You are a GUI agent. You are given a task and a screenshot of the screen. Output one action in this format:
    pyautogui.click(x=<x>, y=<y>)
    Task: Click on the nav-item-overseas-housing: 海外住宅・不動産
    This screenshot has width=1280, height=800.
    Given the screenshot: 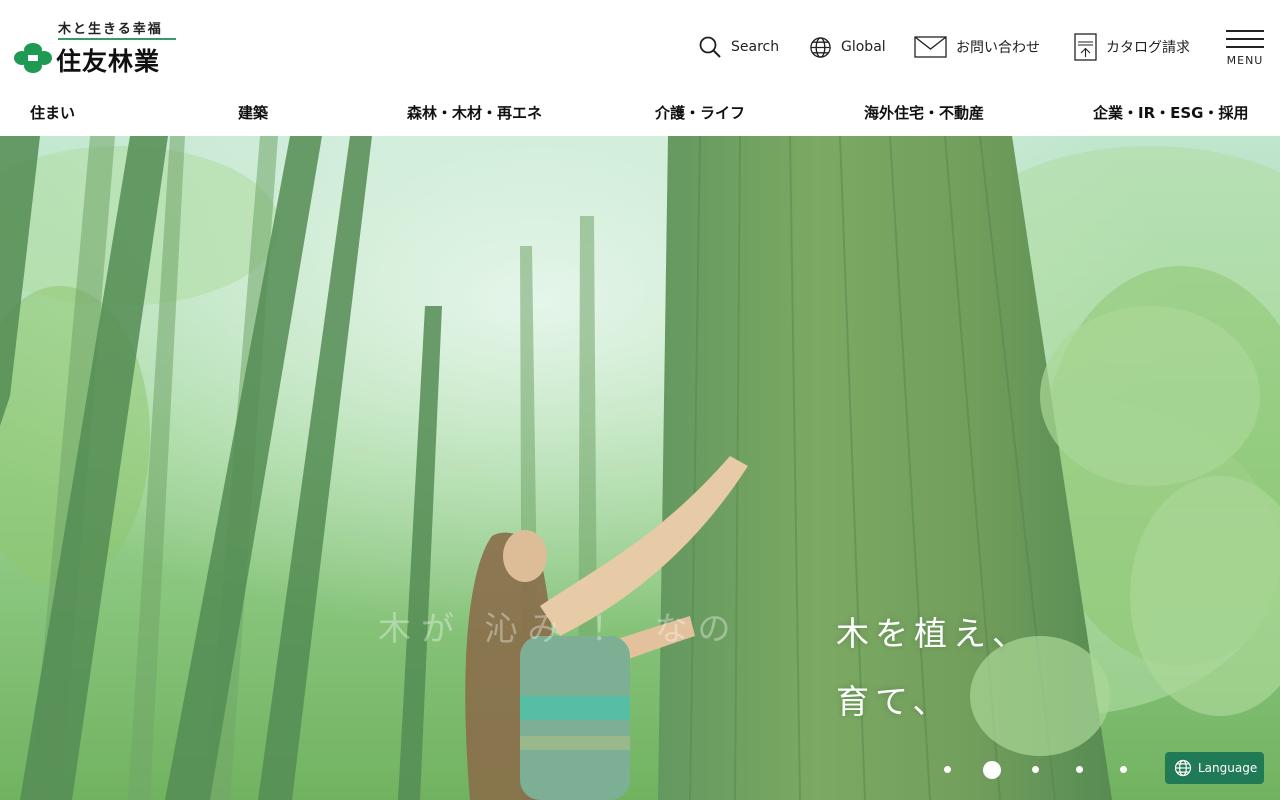 What is the action you would take?
    pyautogui.click(x=924, y=112)
    